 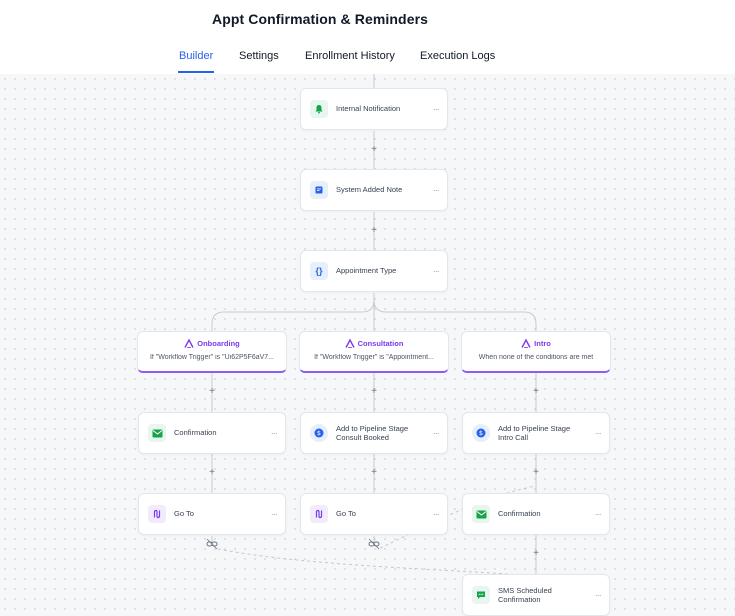 I want to click on tab-execution-logs: Execution Logs, so click(x=457, y=56).